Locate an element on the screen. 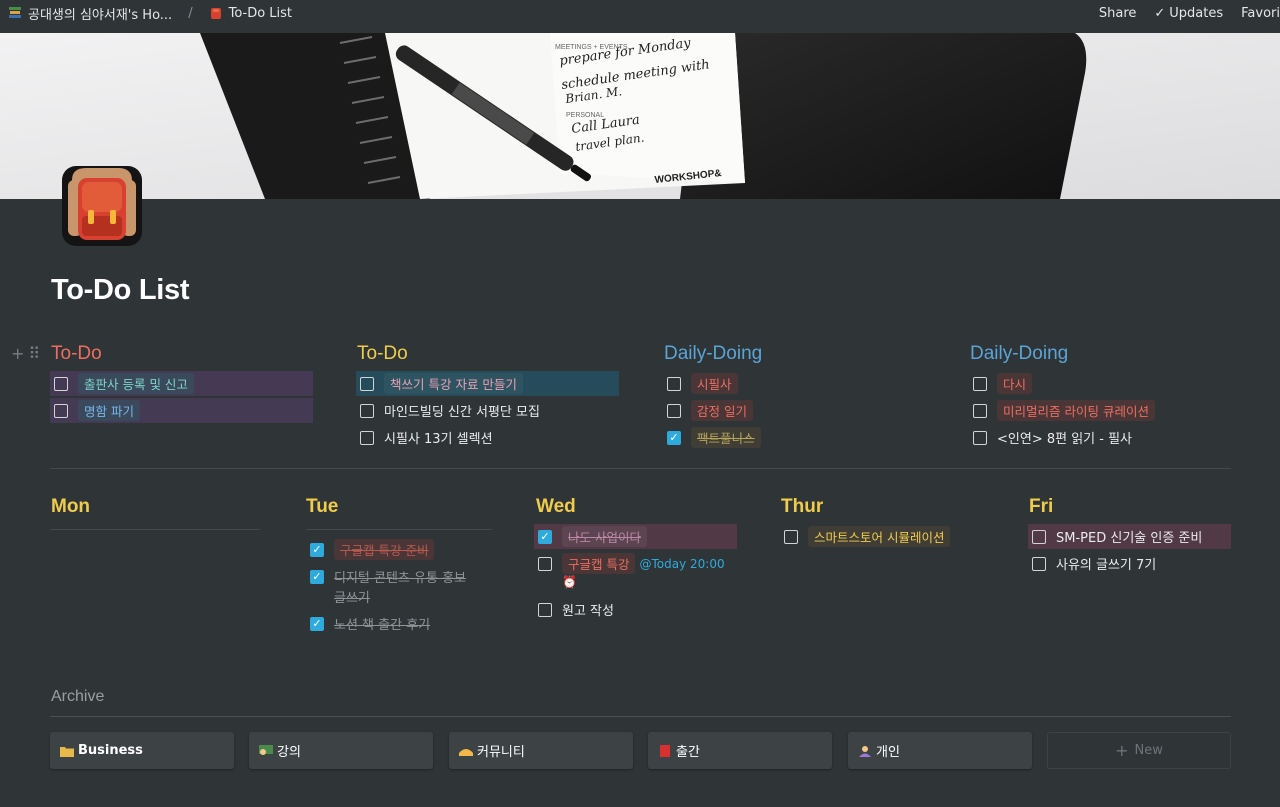  todo-item: 원고 작성 is located at coordinates (574, 609).